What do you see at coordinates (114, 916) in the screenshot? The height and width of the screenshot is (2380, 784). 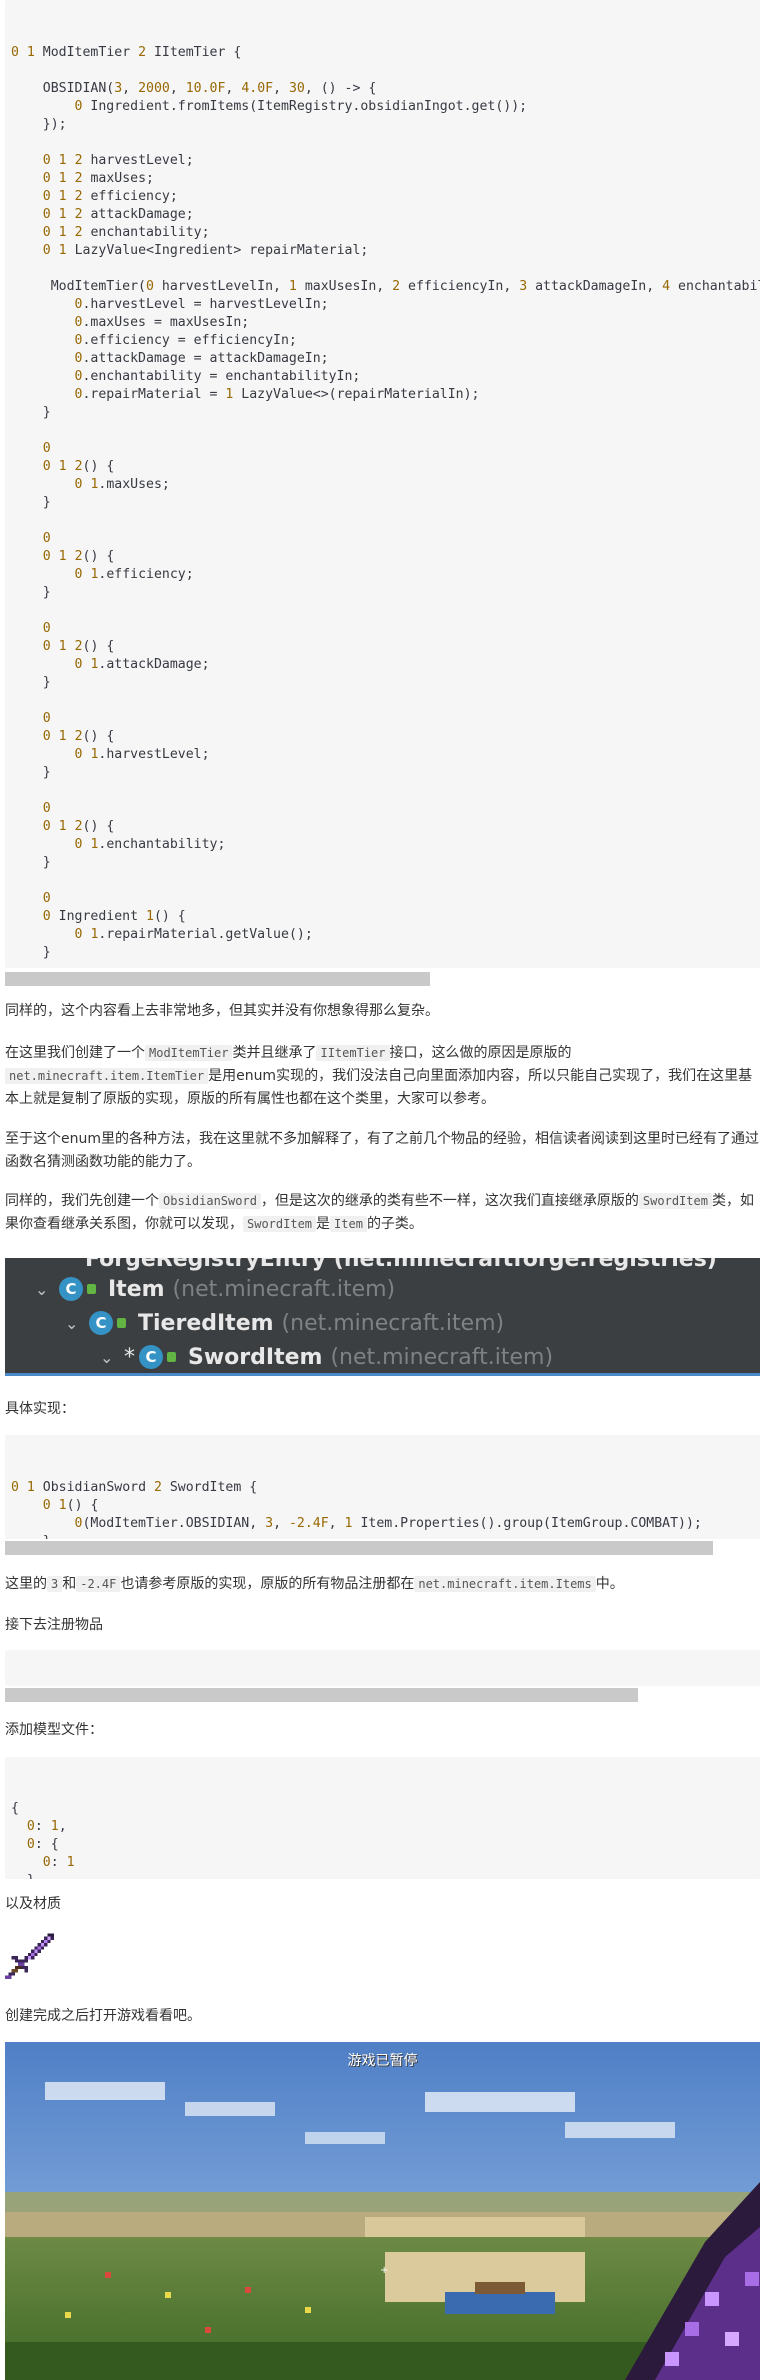 I see `code-line: 0 Ingredient 1() {` at bounding box center [114, 916].